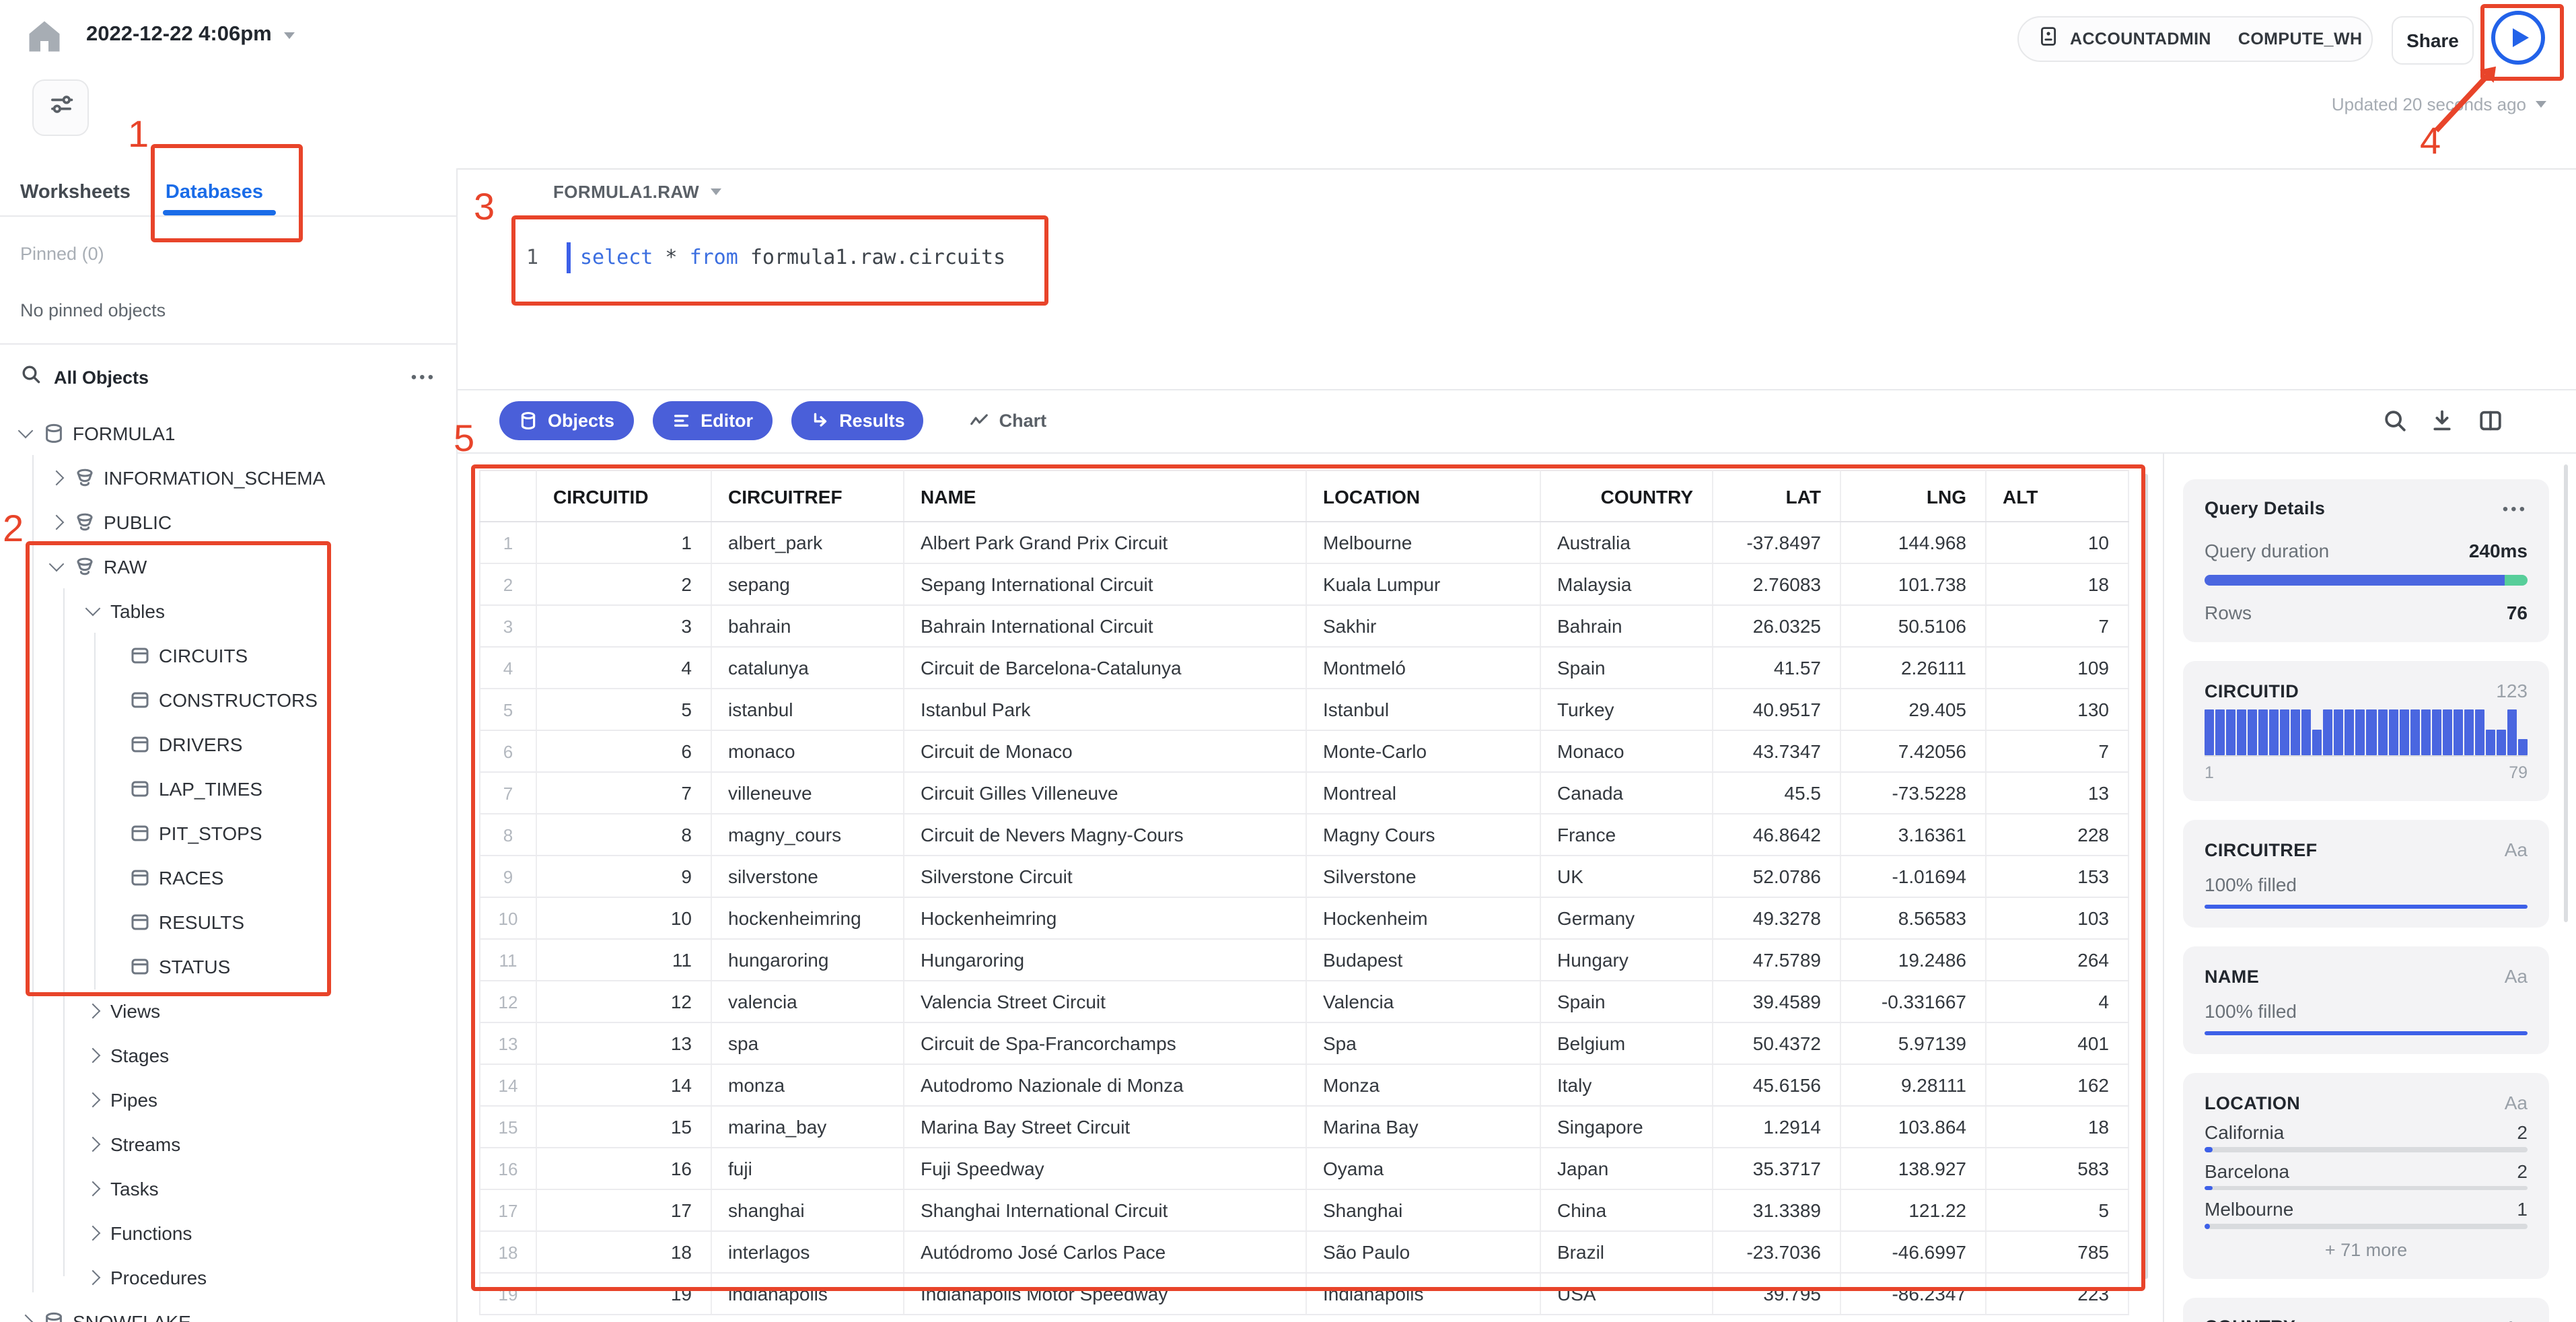 The image size is (2576, 1322). Describe the element at coordinates (44, 36) in the screenshot. I see `home-button` at that location.